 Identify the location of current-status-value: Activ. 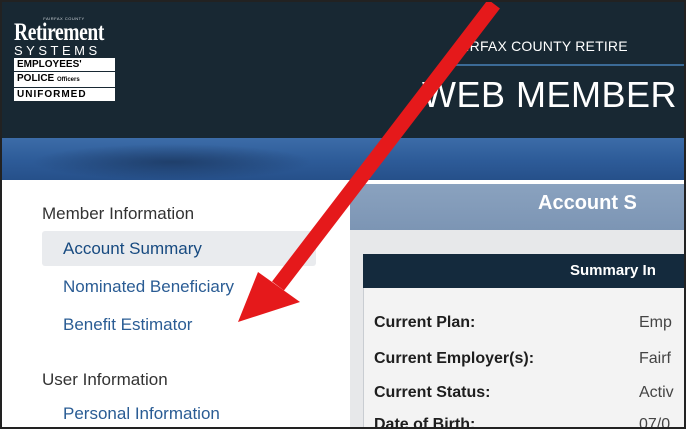
(656, 392).